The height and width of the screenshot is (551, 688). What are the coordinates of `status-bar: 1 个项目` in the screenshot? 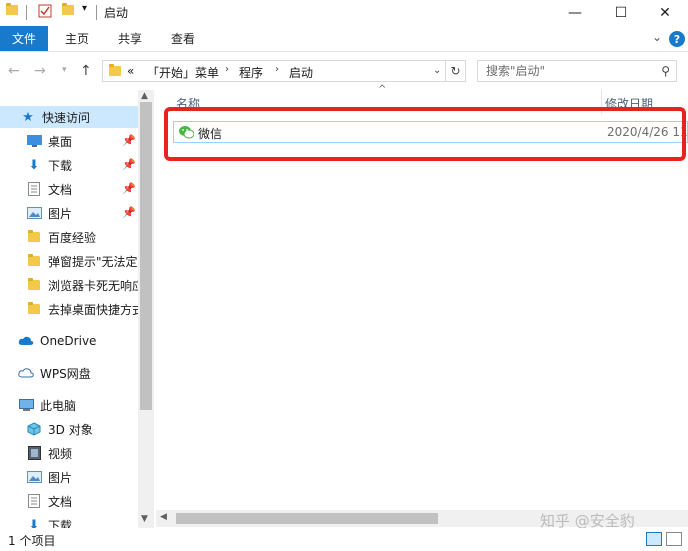 It's located at (344, 539).